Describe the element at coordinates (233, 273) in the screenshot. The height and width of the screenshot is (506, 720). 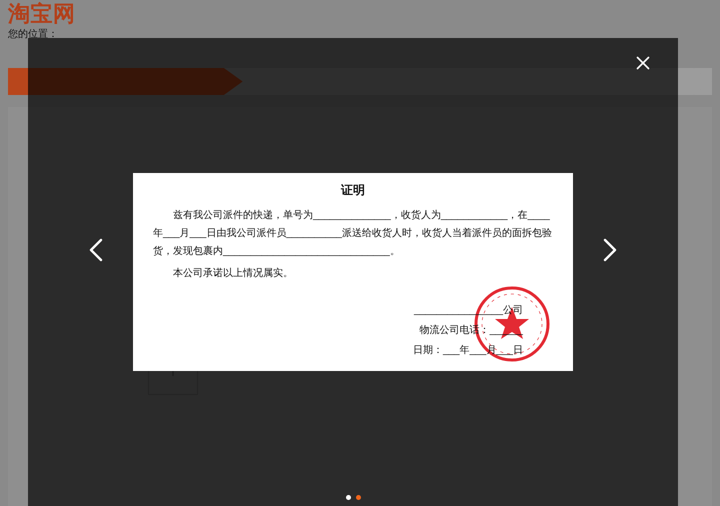
I see `certificate-paragraph: 本公司承诺以上情况属实。` at that location.